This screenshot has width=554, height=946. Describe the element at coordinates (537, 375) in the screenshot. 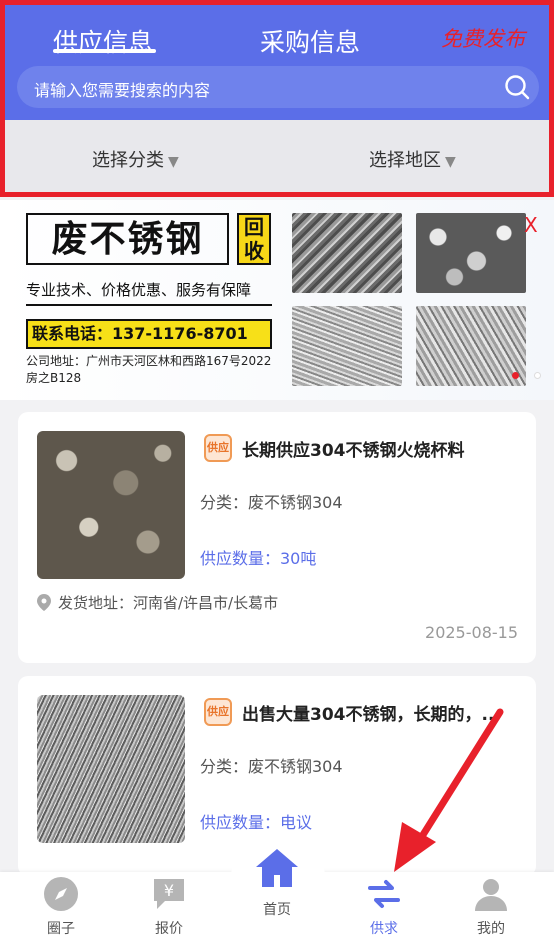

I see `carousel-dot` at that location.